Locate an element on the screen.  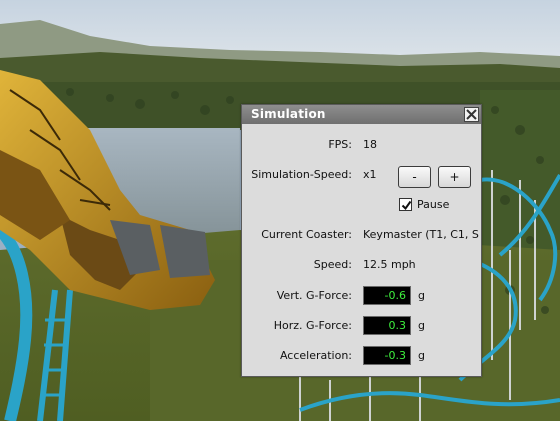
speed-value: 12.5 mph is located at coordinates (389, 264).